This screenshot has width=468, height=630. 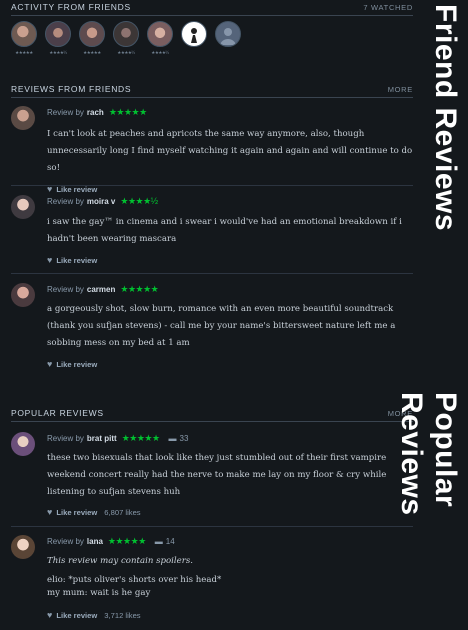 I want to click on spoiler-warning: This review may contain spoilers., so click(x=230, y=561).